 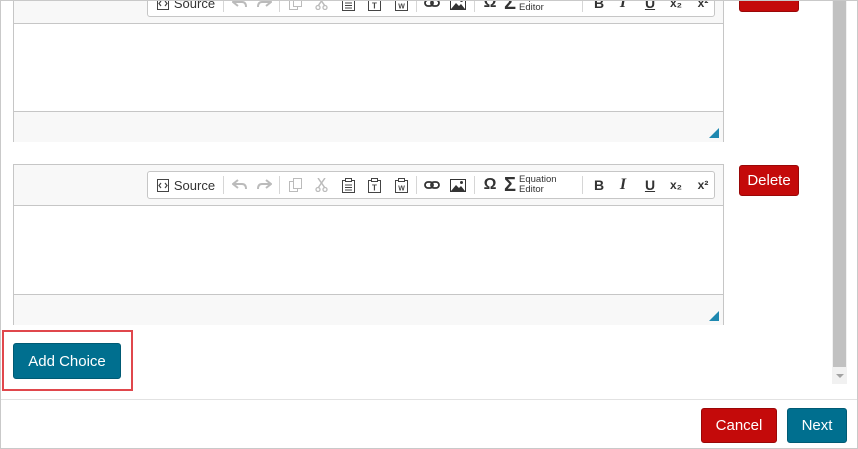 I want to click on footer-divider, so click(x=429, y=399).